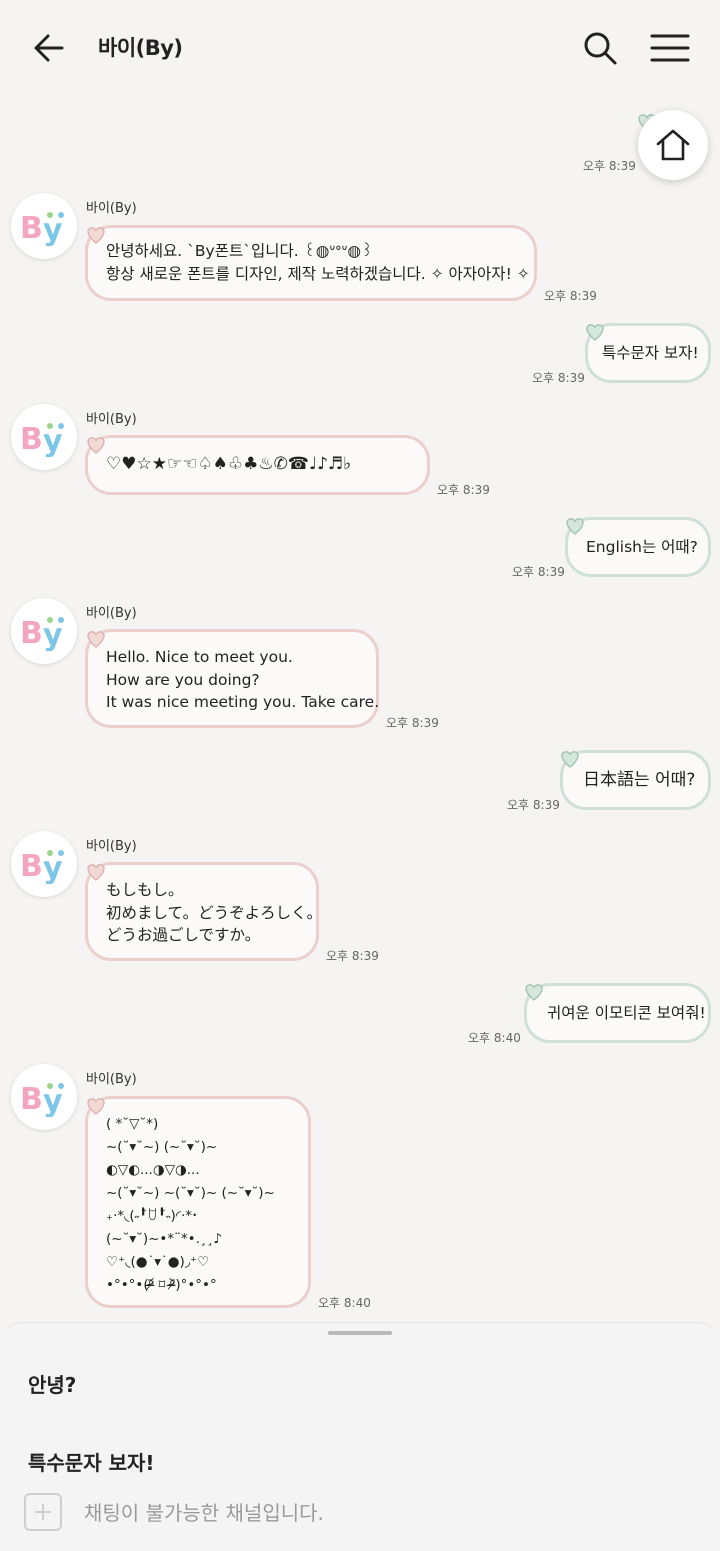 Image resolution: width=720 pixels, height=1551 pixels. What do you see at coordinates (360, 48) in the screenshot?
I see `header: 바이(By)` at bounding box center [360, 48].